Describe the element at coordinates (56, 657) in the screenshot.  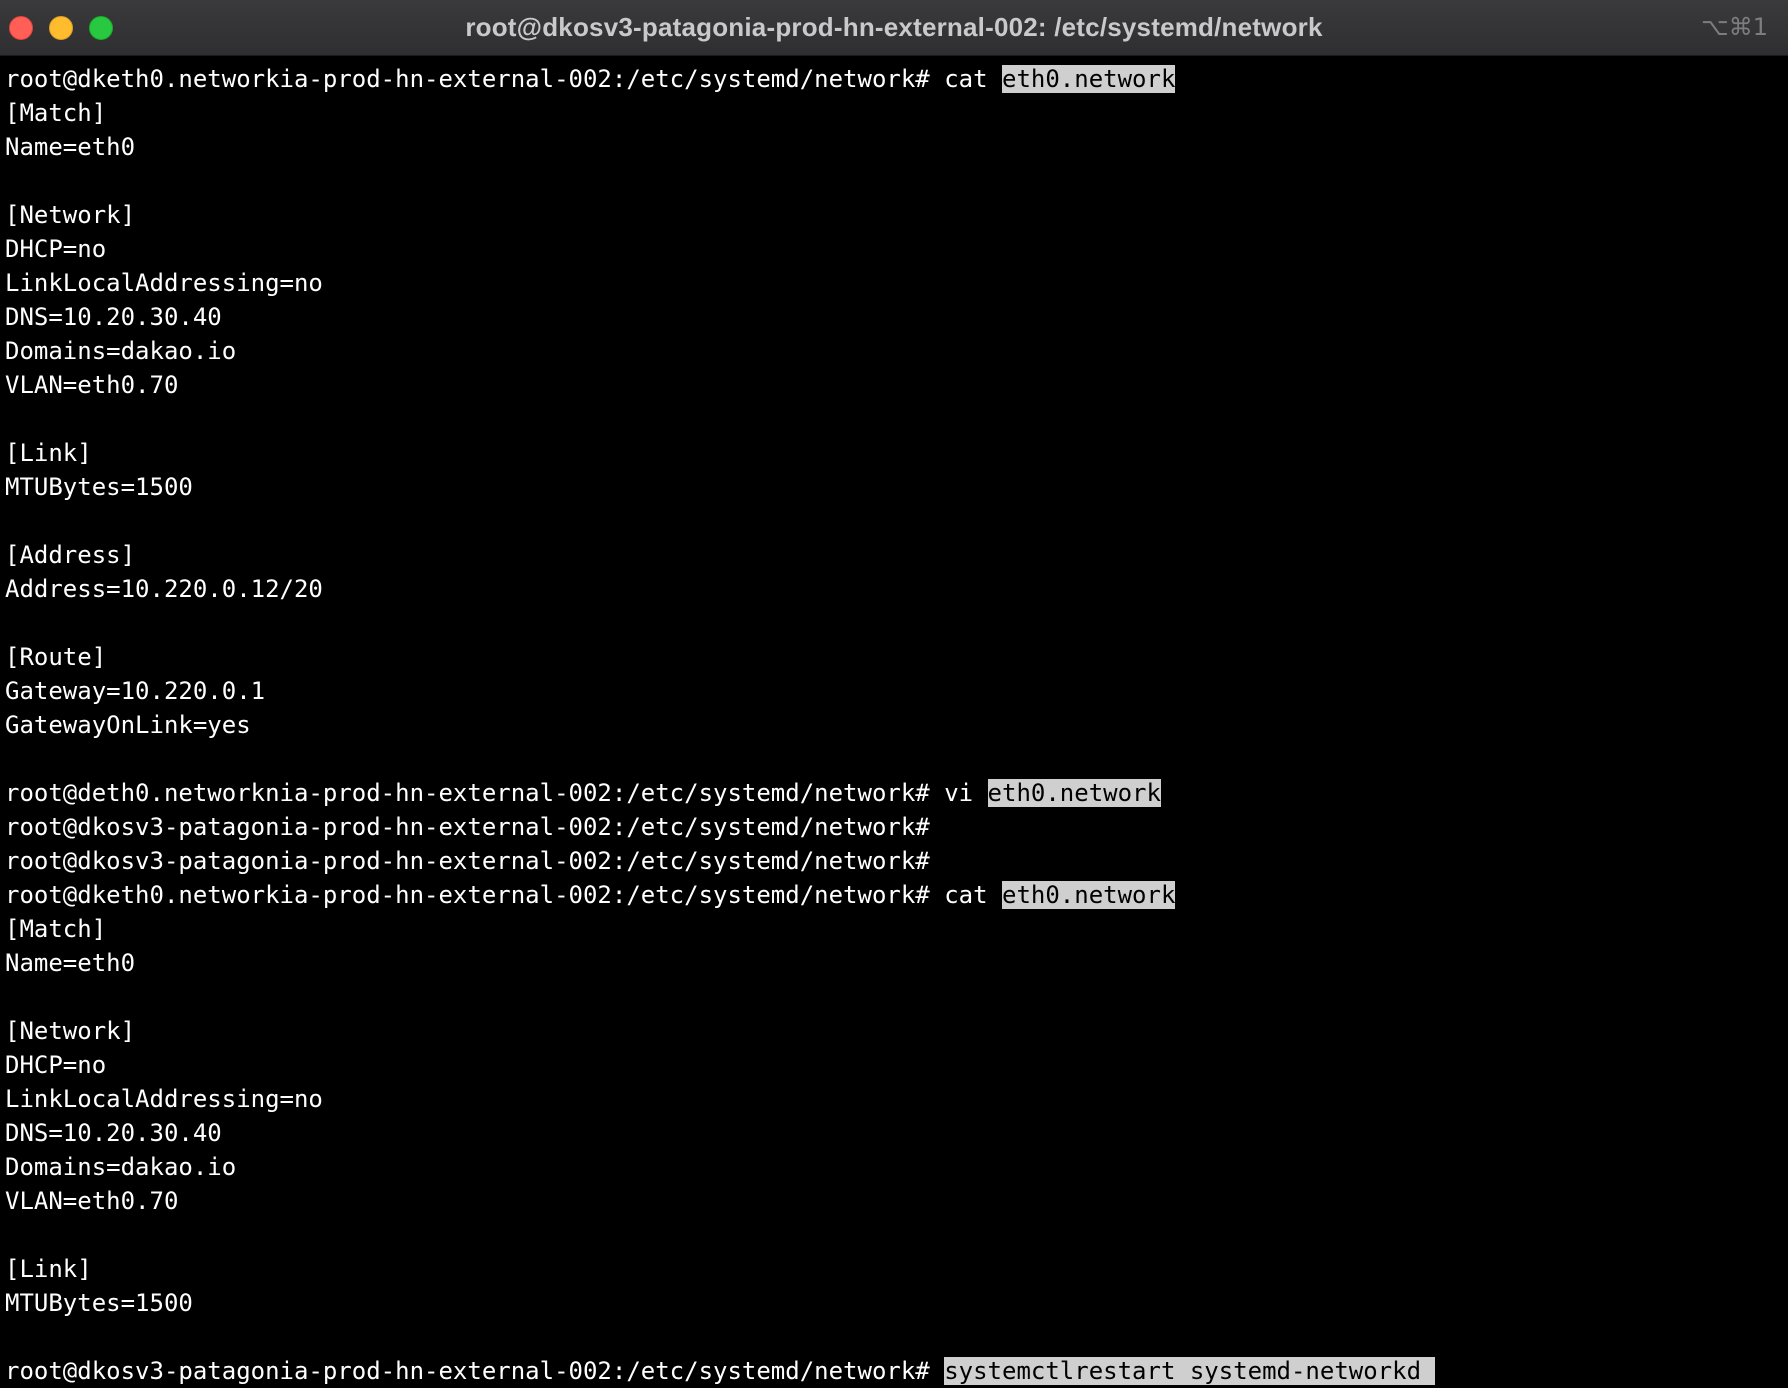
I see `output-line: [Route]` at that location.